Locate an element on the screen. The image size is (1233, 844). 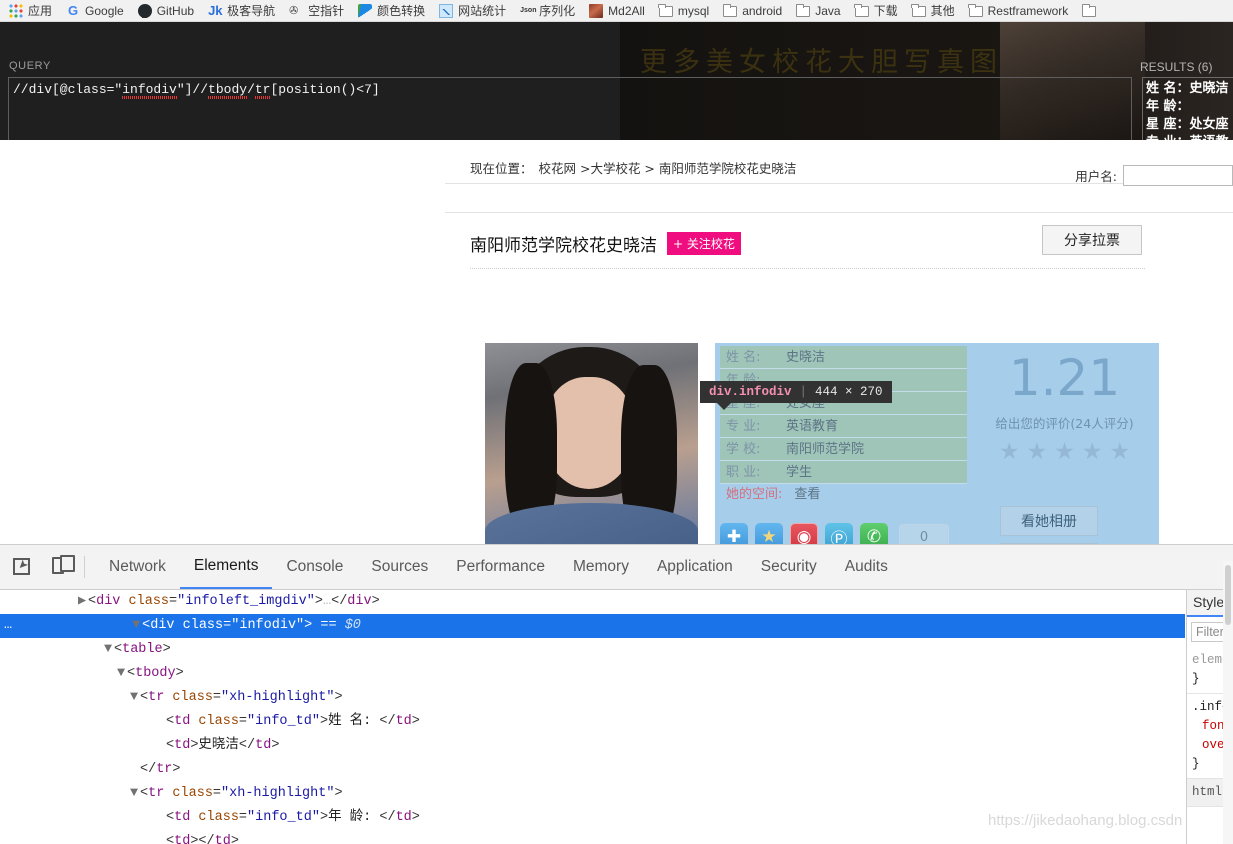
devtools-scrollbar is located at coordinates (1228, 702).